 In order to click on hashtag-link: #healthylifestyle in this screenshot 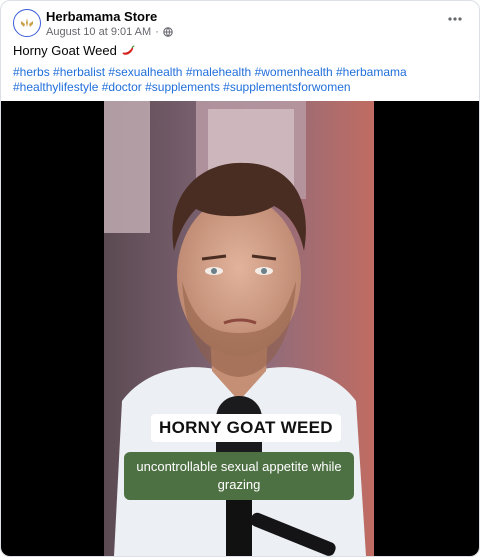, I will do `click(55, 87)`.